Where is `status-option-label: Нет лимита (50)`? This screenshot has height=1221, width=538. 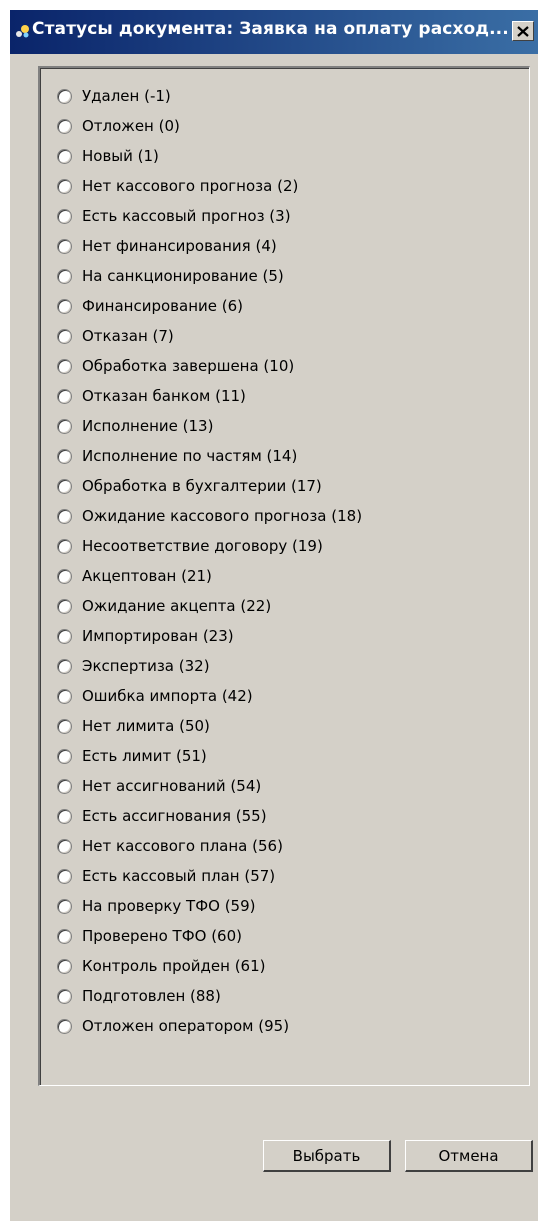
status-option-label: Нет лимита (50) is located at coordinates (146, 726).